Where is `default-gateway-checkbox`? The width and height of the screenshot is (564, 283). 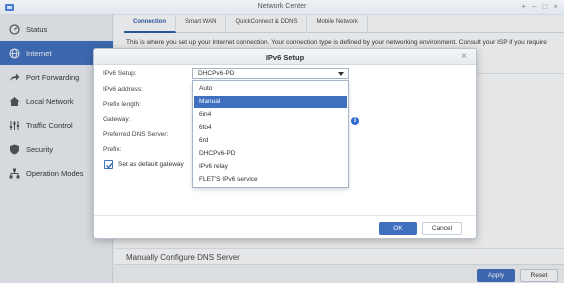
default-gateway-checkbox is located at coordinates (109, 164).